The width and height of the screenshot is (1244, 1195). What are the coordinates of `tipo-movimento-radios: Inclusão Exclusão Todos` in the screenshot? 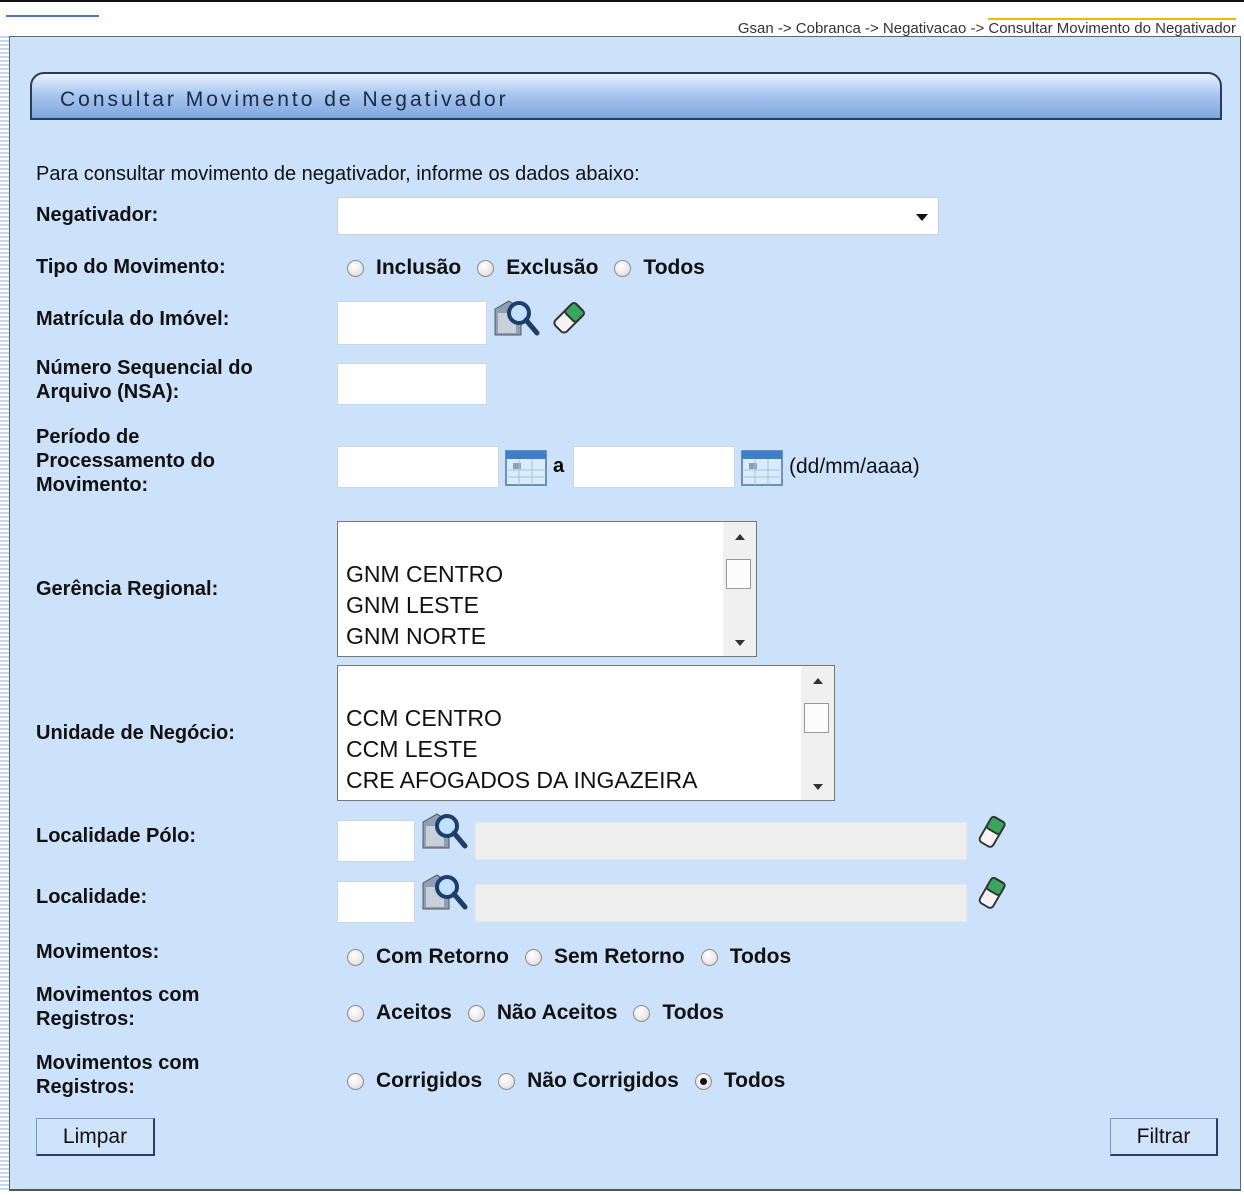 It's located at (534, 268).